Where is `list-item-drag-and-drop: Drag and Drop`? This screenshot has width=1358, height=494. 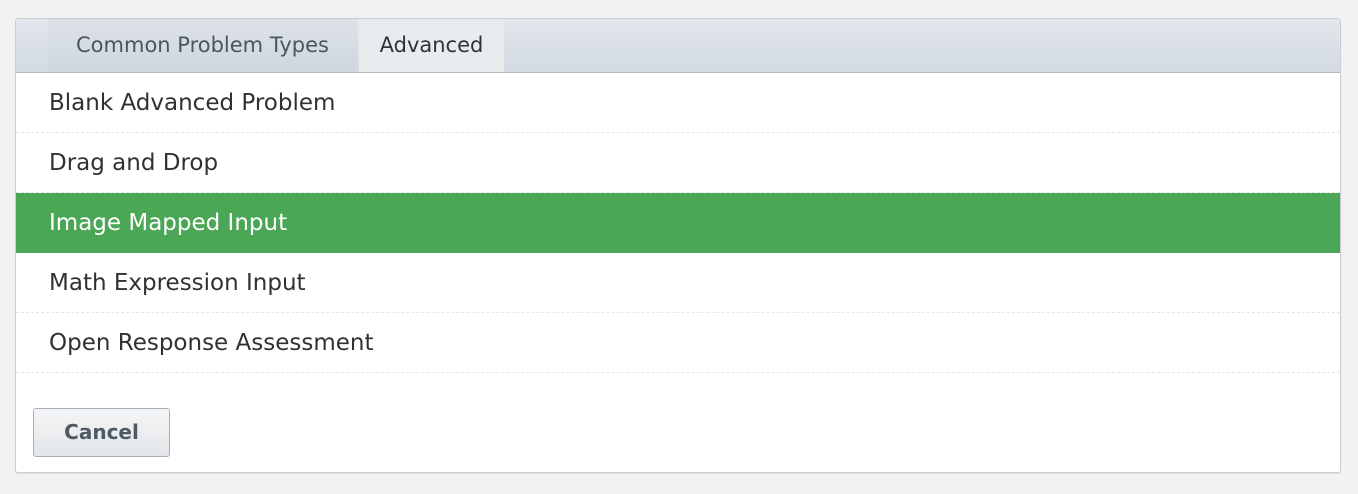 list-item-drag-and-drop: Drag and Drop is located at coordinates (678, 163).